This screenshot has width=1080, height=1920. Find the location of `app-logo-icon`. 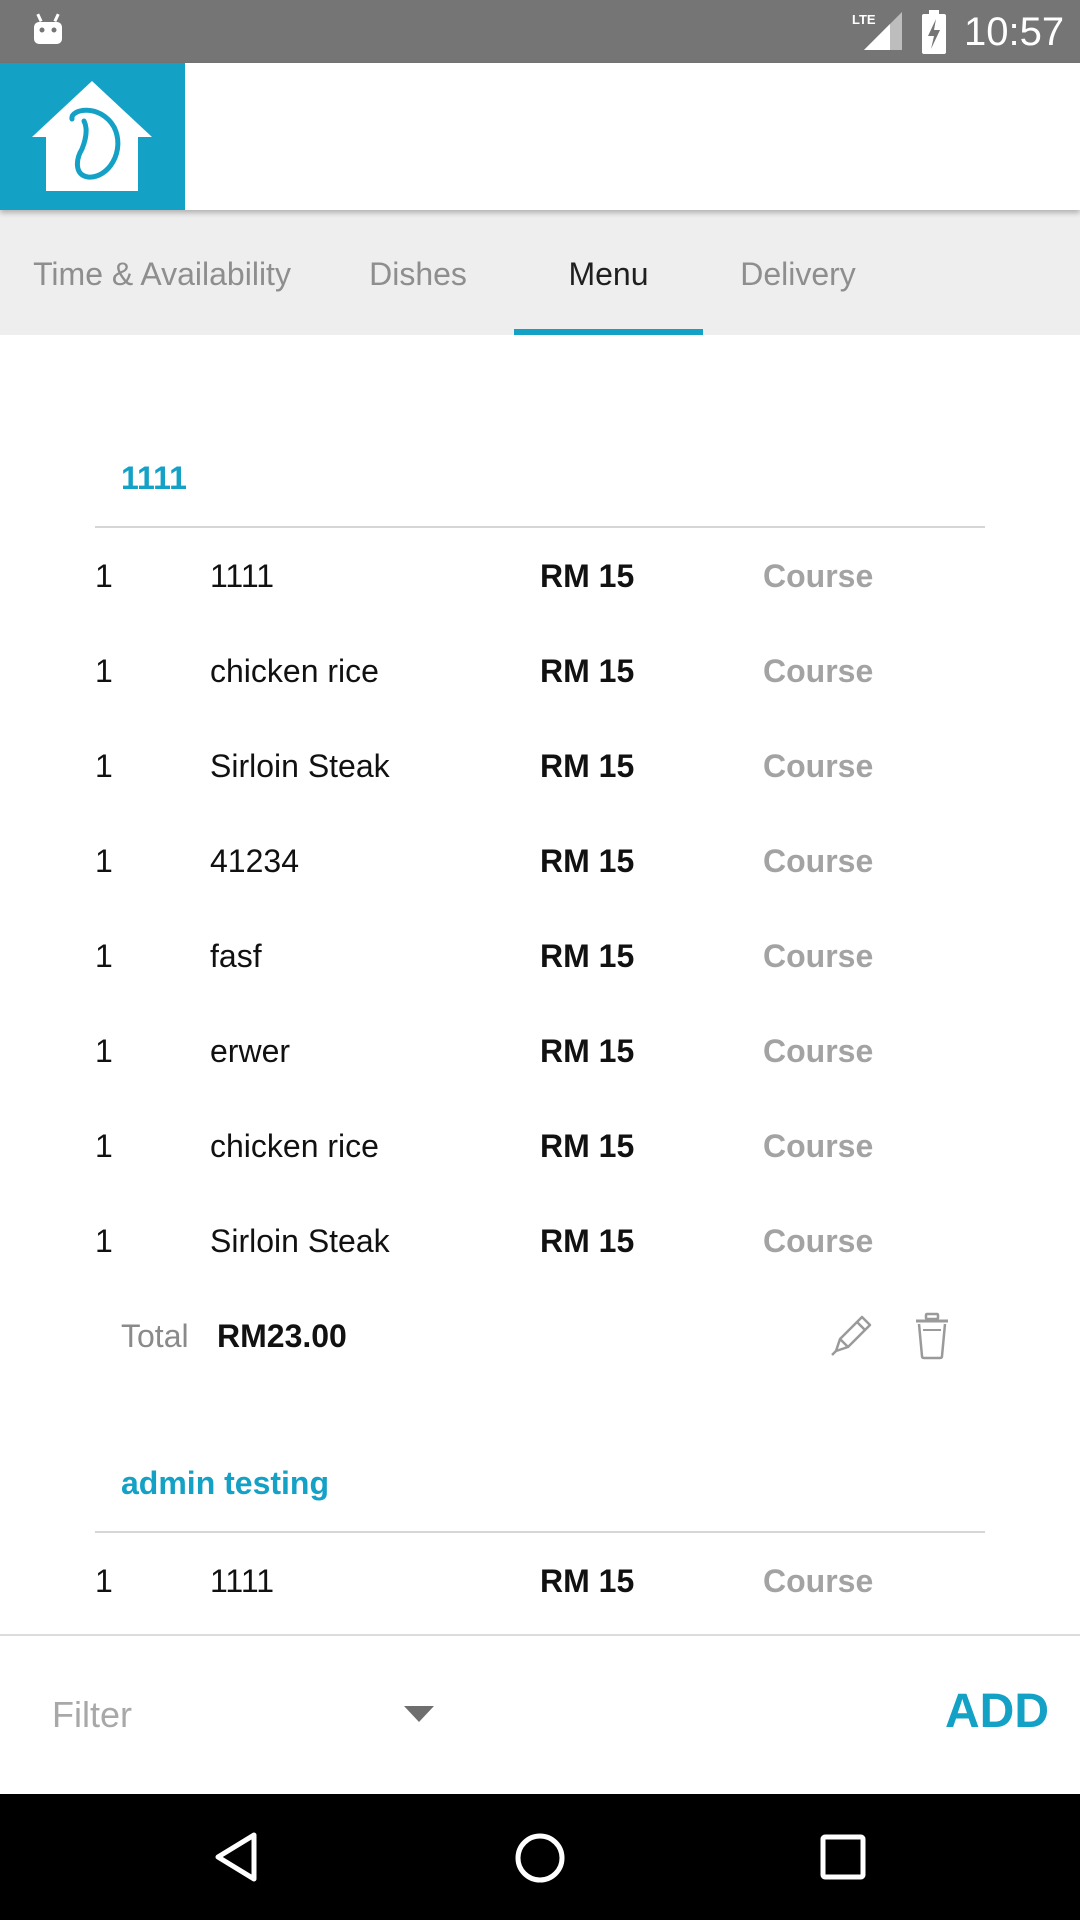

app-logo-icon is located at coordinates (92, 136).